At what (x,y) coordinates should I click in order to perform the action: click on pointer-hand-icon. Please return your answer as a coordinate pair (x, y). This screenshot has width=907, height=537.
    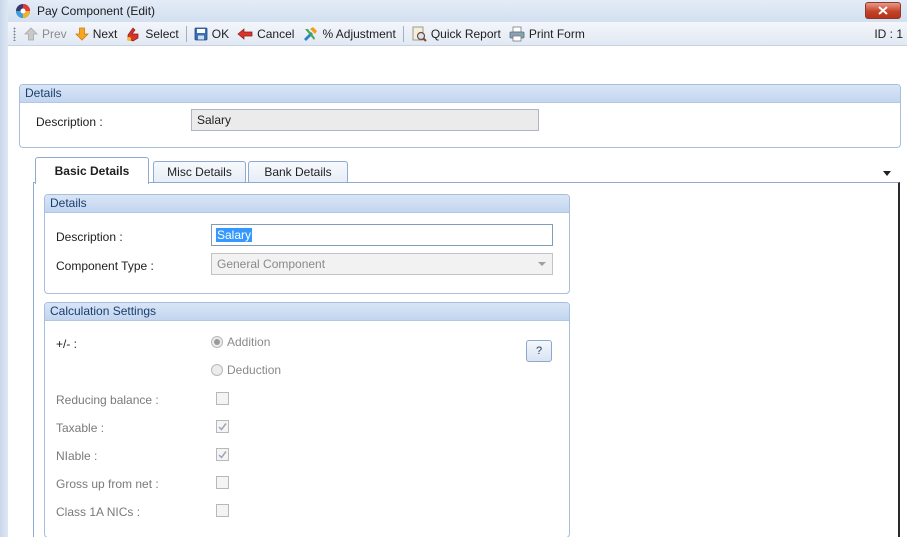
    Looking at the image, I should click on (133, 33).